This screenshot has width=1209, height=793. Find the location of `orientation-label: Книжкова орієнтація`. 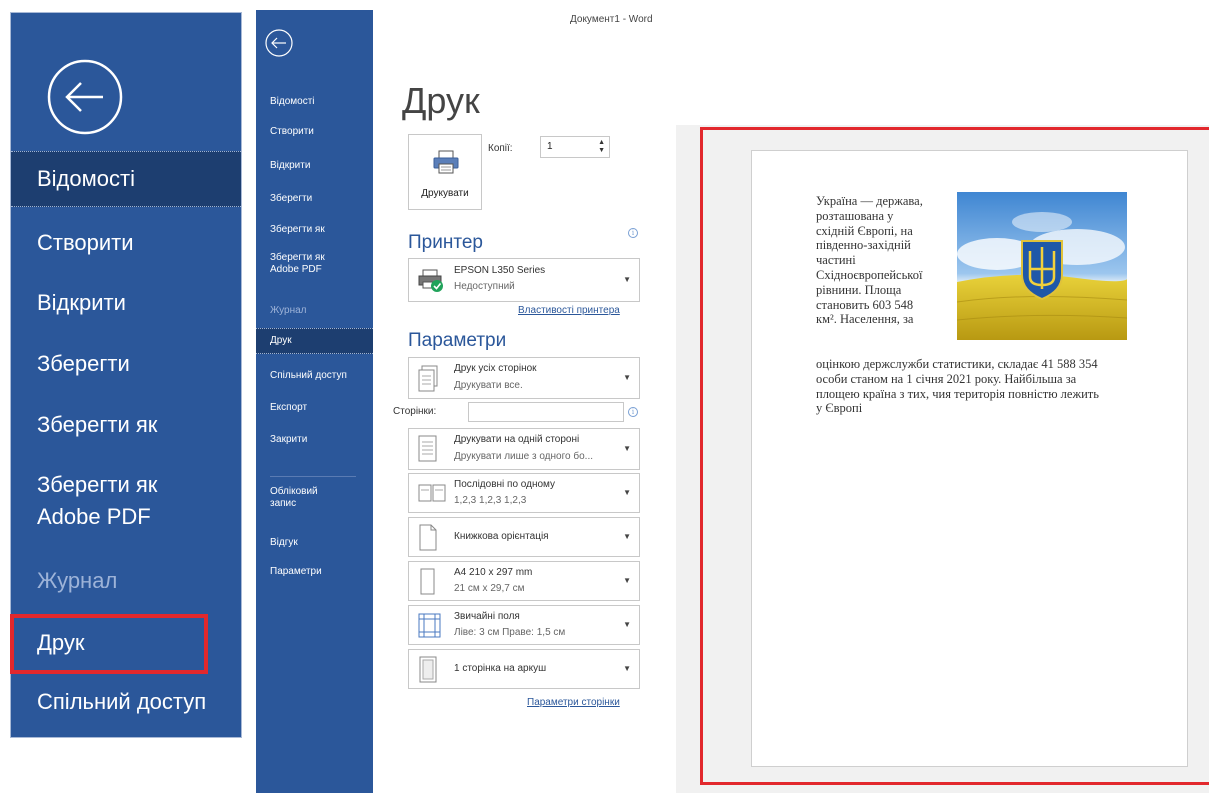

orientation-label: Книжкова орієнтація is located at coordinates (501, 536).